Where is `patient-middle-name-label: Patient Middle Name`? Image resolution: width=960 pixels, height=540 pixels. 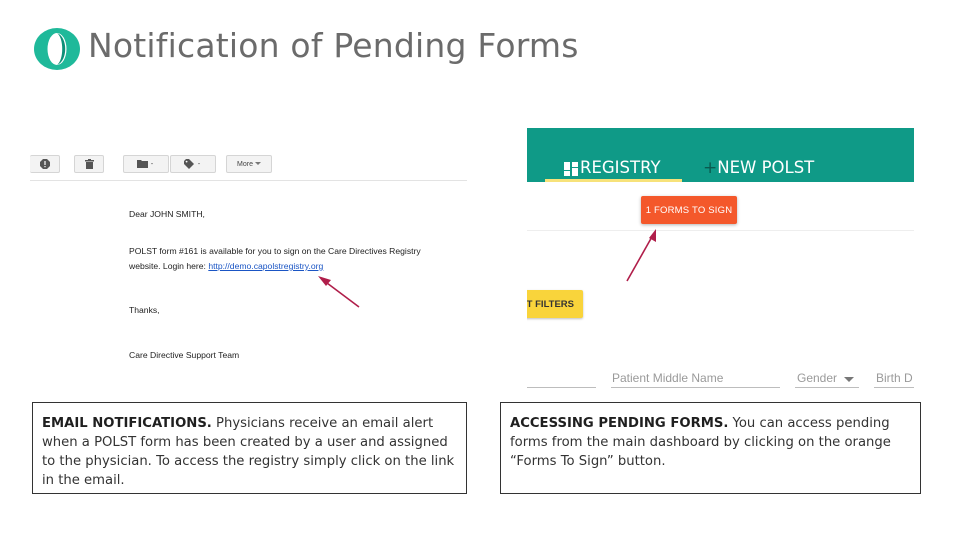 patient-middle-name-label: Patient Middle Name is located at coordinates (668, 378).